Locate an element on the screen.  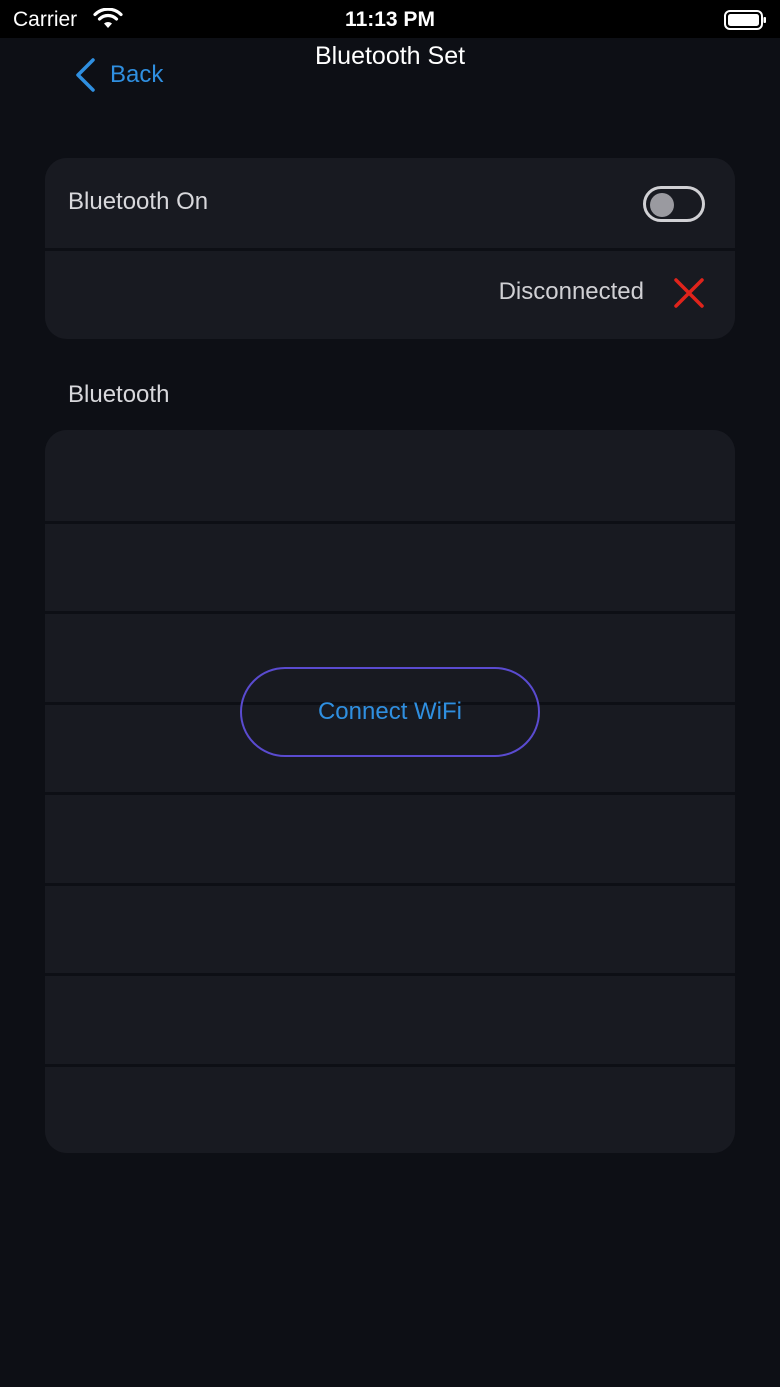
bluetooth-toggle is located at coordinates (674, 204).